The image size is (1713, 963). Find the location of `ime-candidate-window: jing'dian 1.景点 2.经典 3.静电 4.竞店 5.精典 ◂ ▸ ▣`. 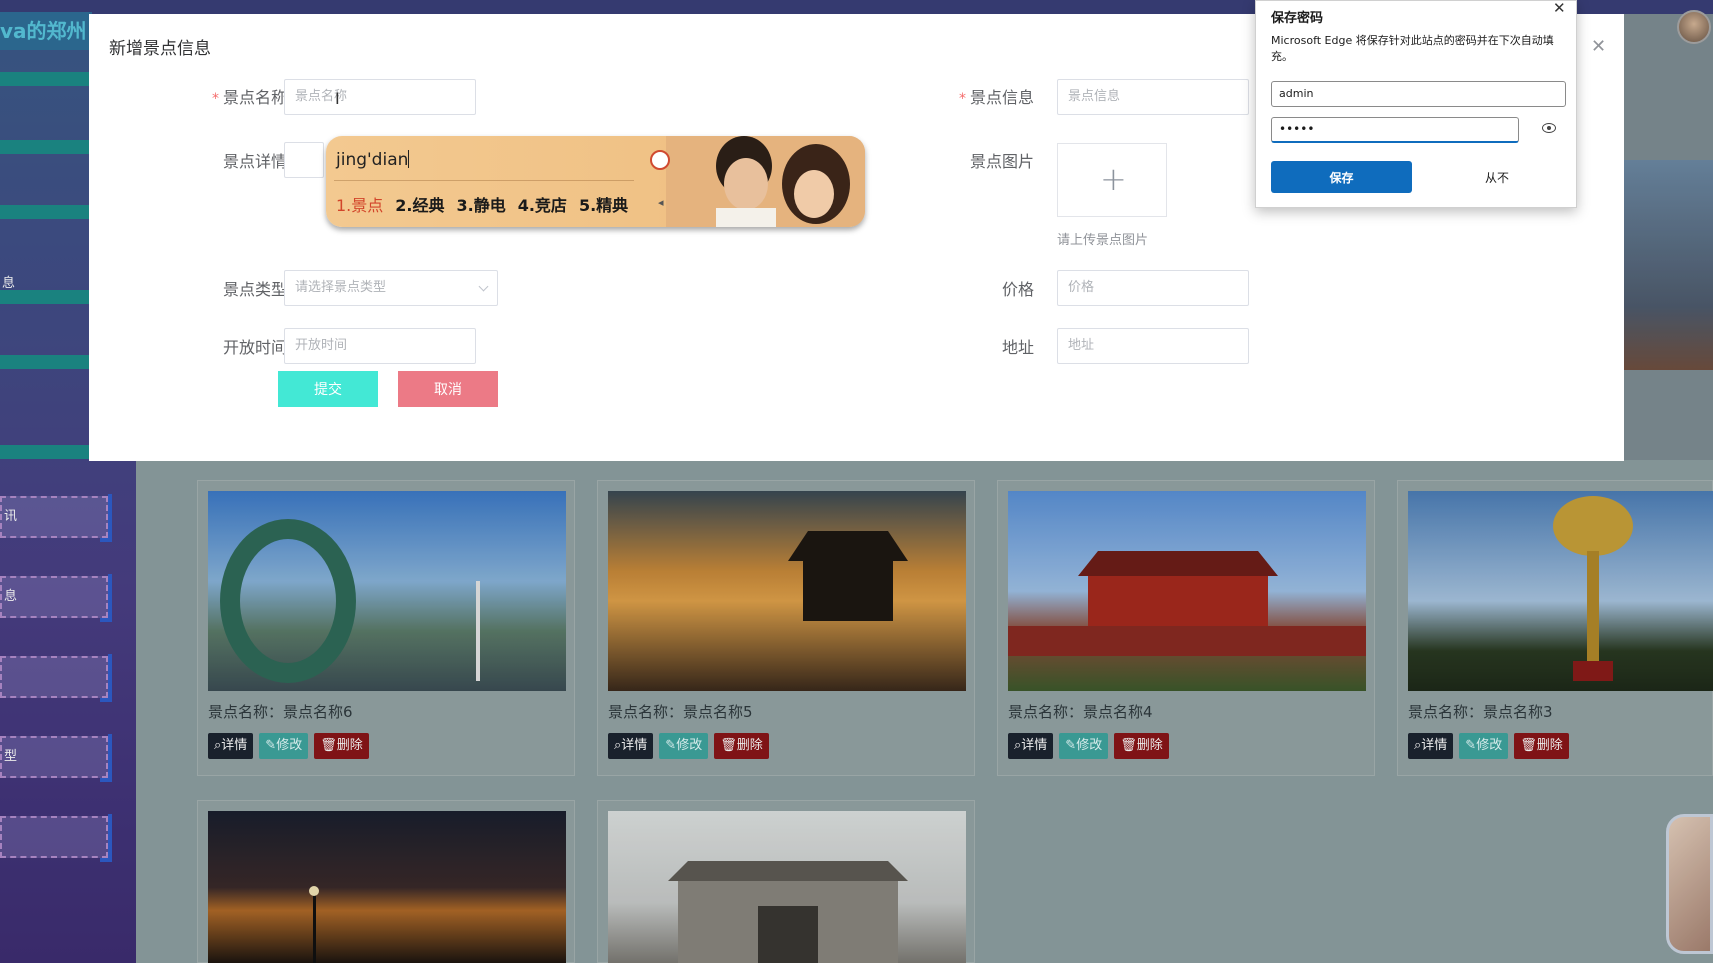

ime-candidate-window: jing'dian 1.景点 2.经典 3.静电 4.竞店 5.精典 ◂ ▸ ▣ is located at coordinates (595, 181).